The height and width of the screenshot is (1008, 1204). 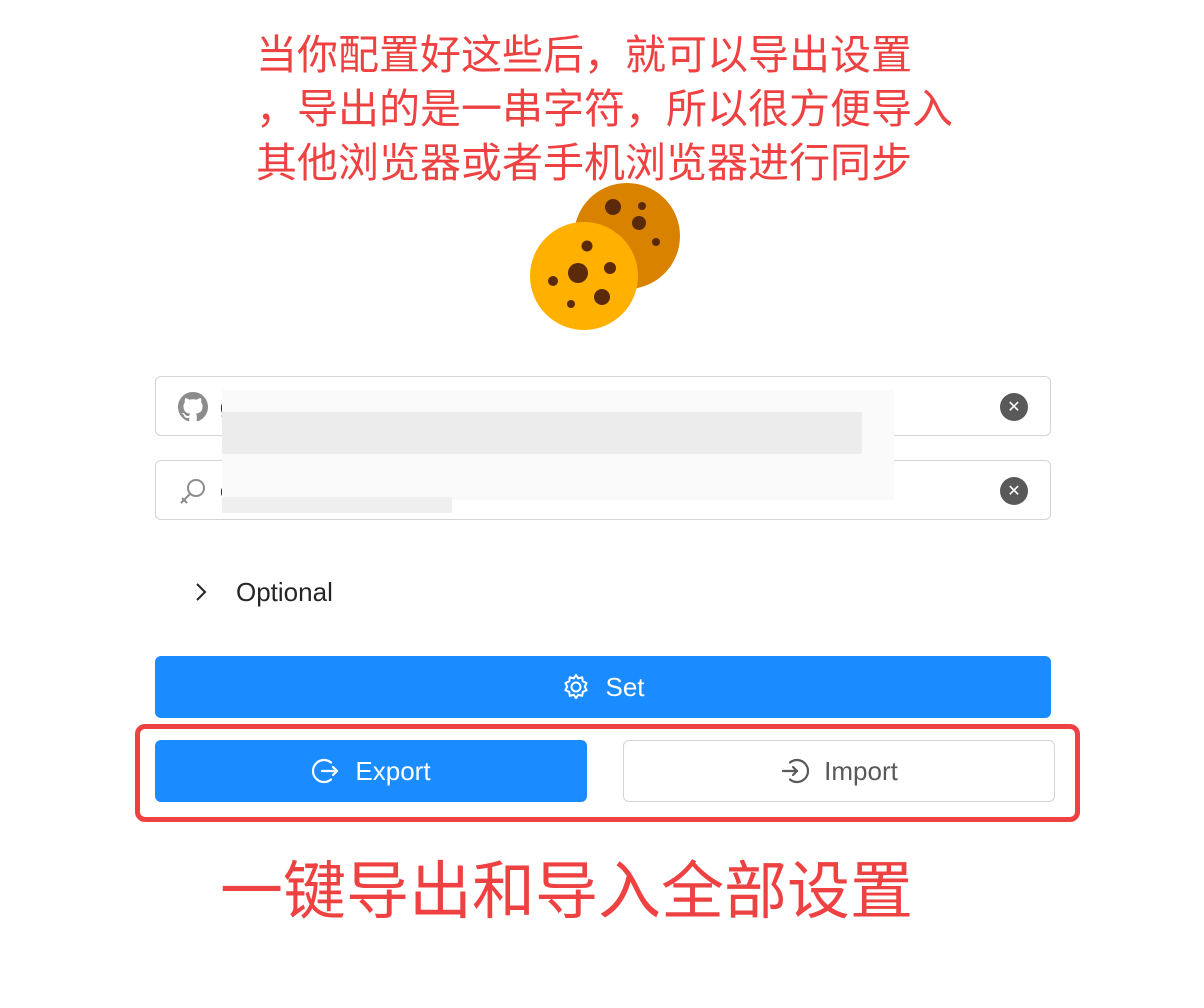 What do you see at coordinates (566, 891) in the screenshot?
I see `annotation-bottom-note: 一键导出和导入全部设置` at bounding box center [566, 891].